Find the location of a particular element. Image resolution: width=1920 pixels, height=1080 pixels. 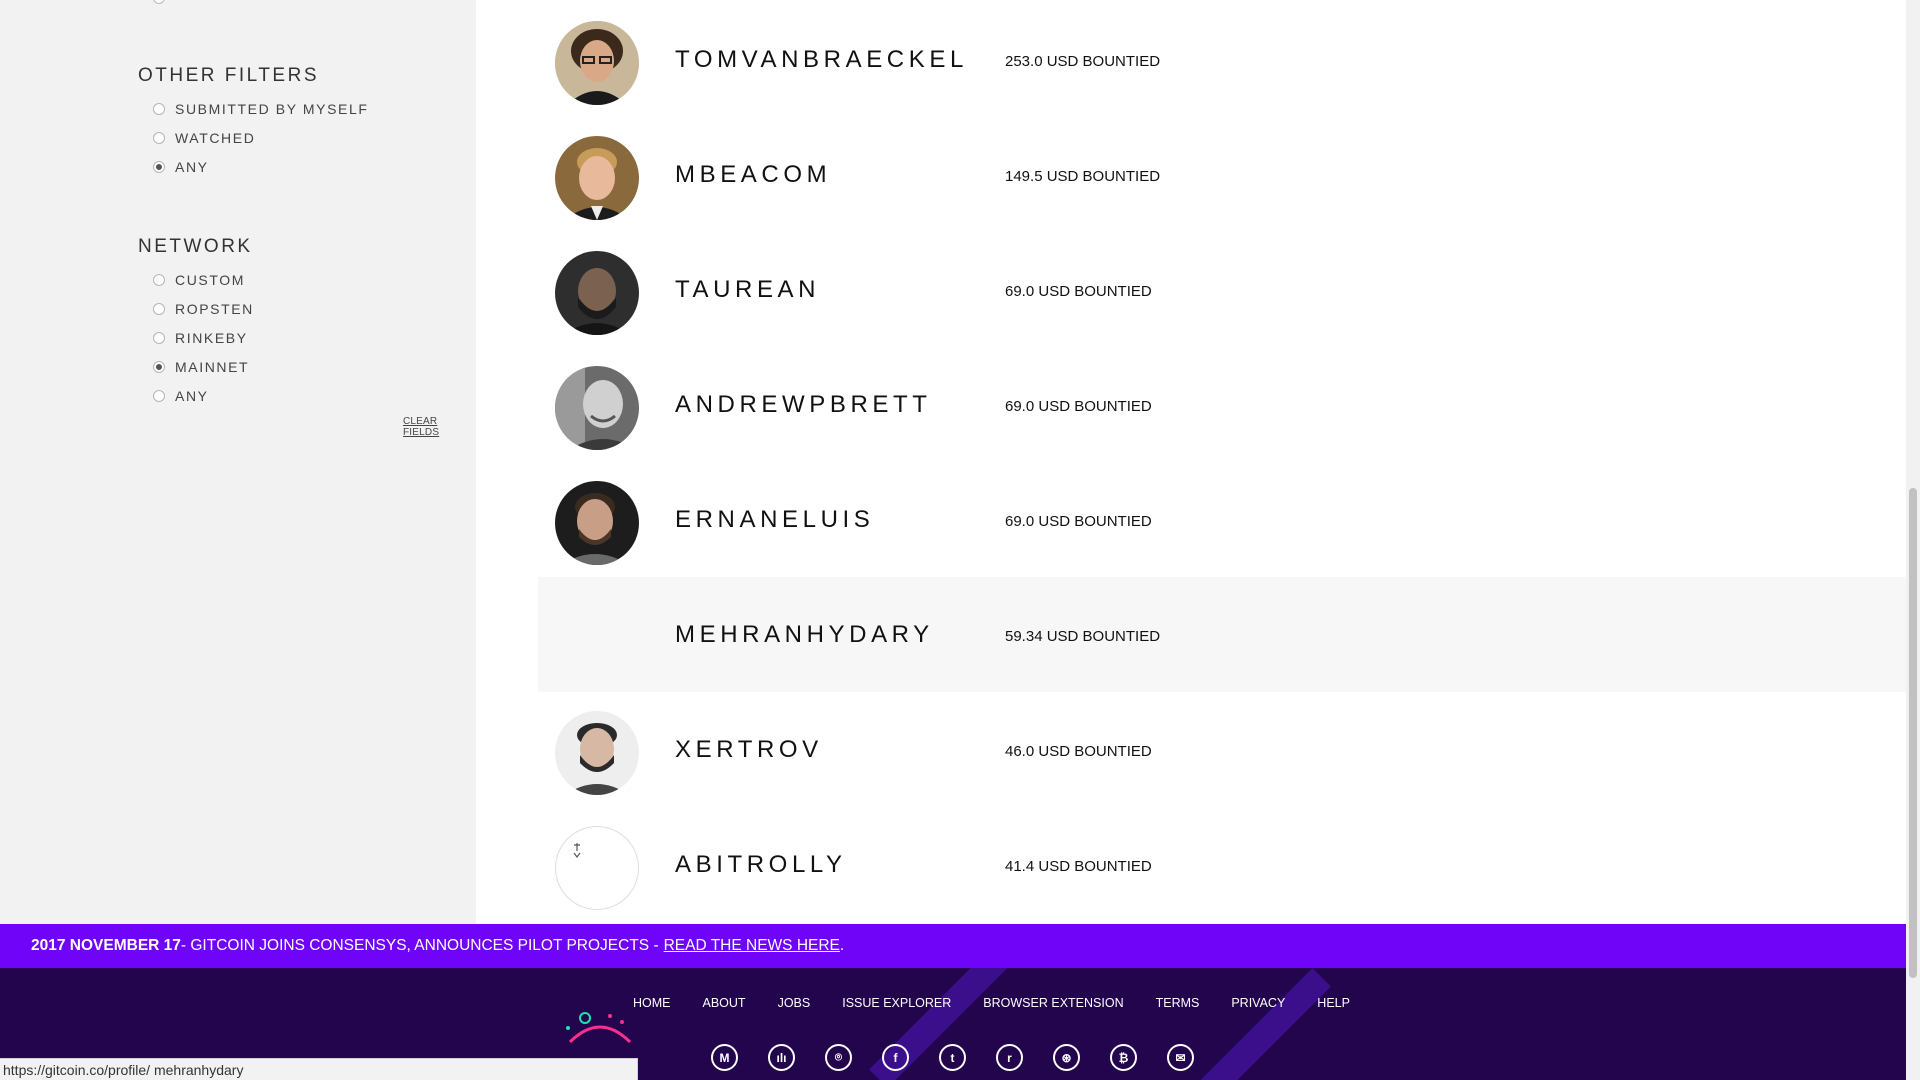

username: MEHRANHYDARY is located at coordinates (804, 635).